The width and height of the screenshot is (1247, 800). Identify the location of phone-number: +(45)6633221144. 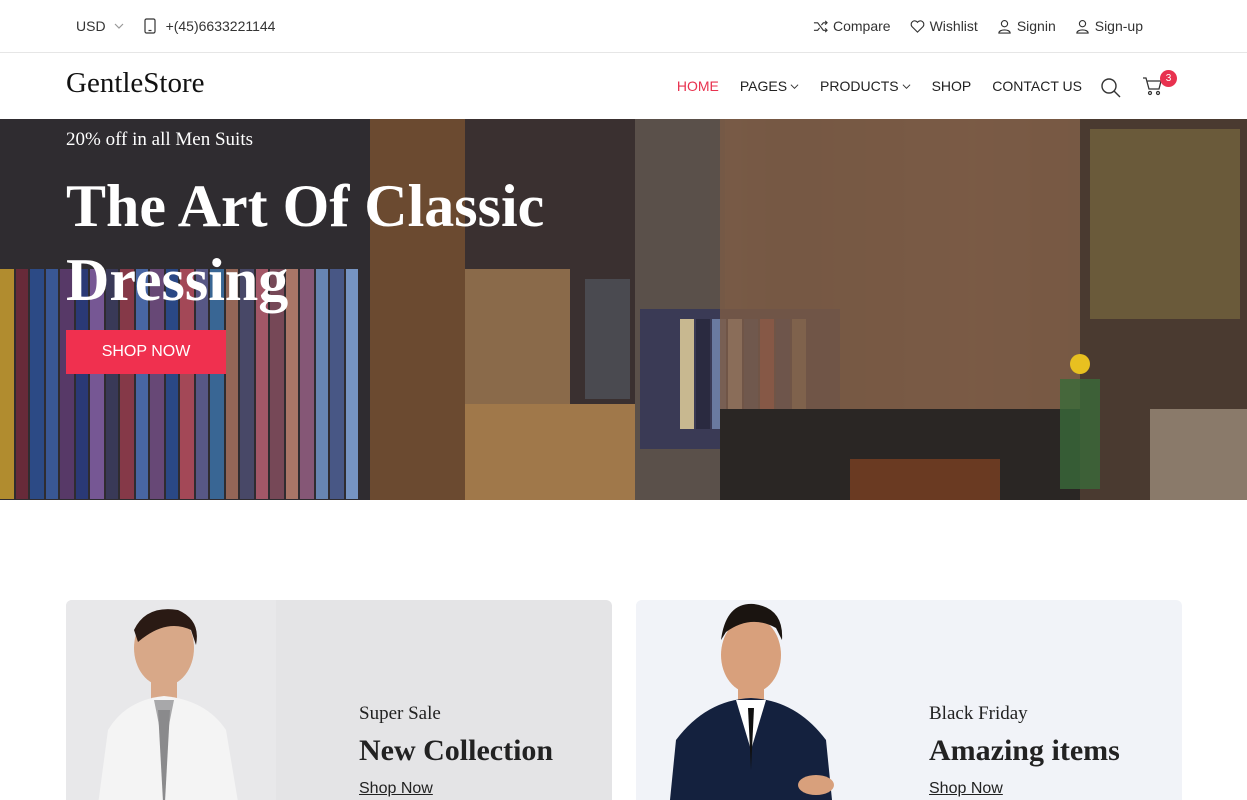
(220, 26).